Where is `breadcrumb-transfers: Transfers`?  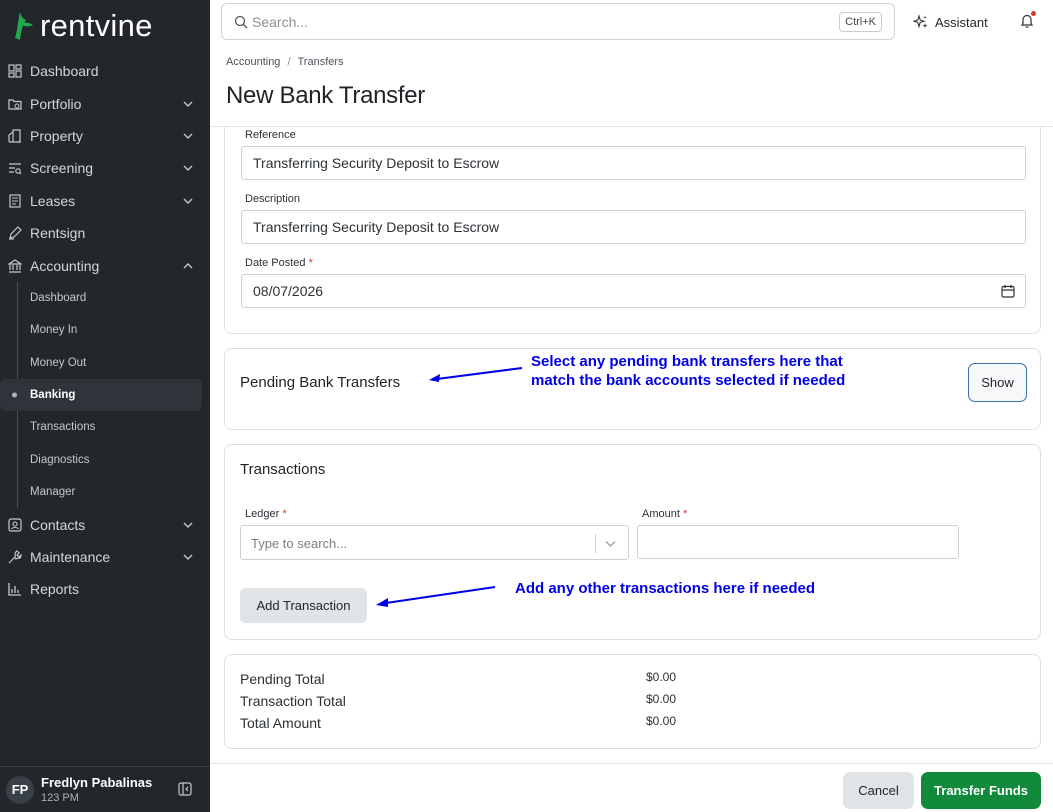 breadcrumb-transfers: Transfers is located at coordinates (321, 62).